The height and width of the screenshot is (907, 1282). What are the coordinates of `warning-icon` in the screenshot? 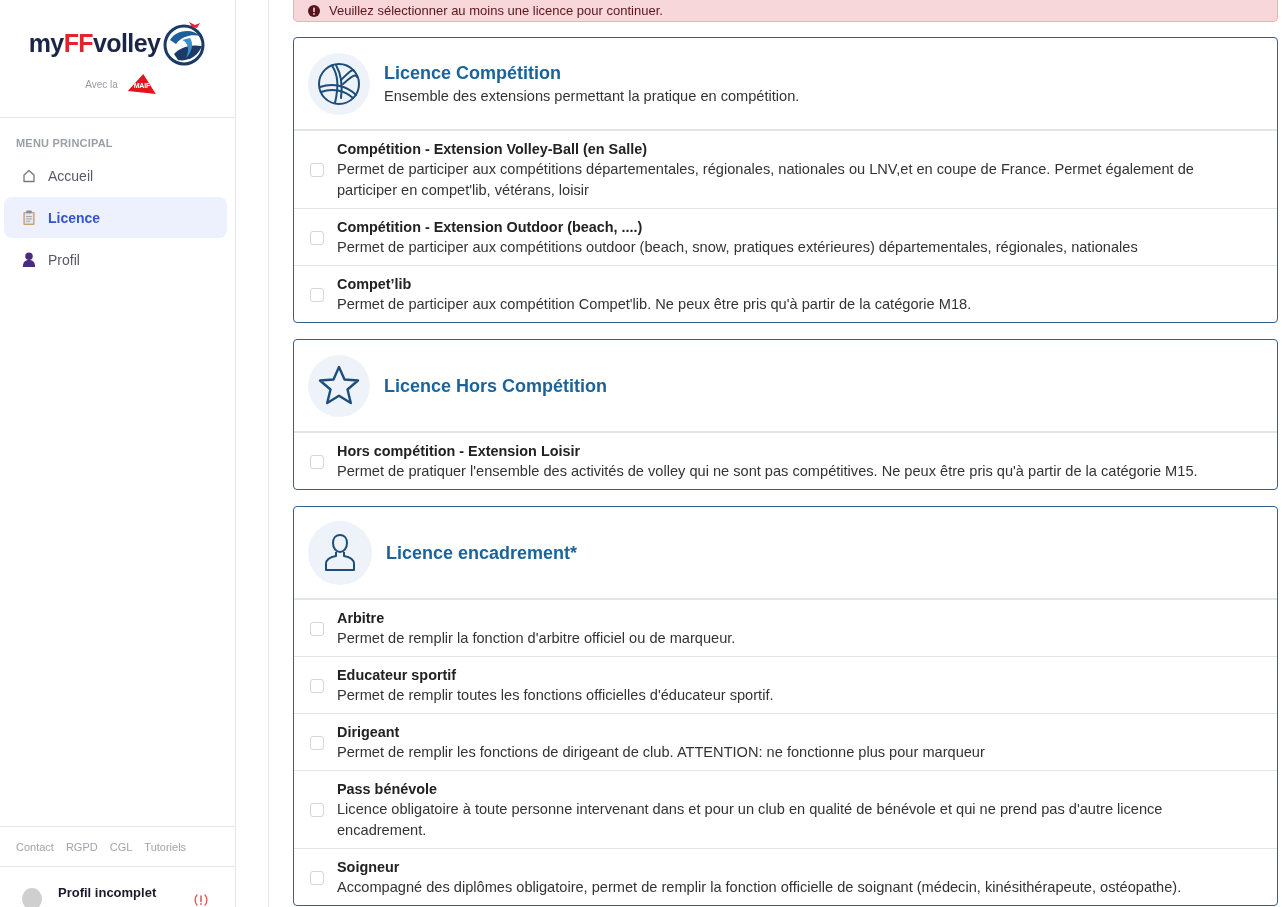 It's located at (201, 900).